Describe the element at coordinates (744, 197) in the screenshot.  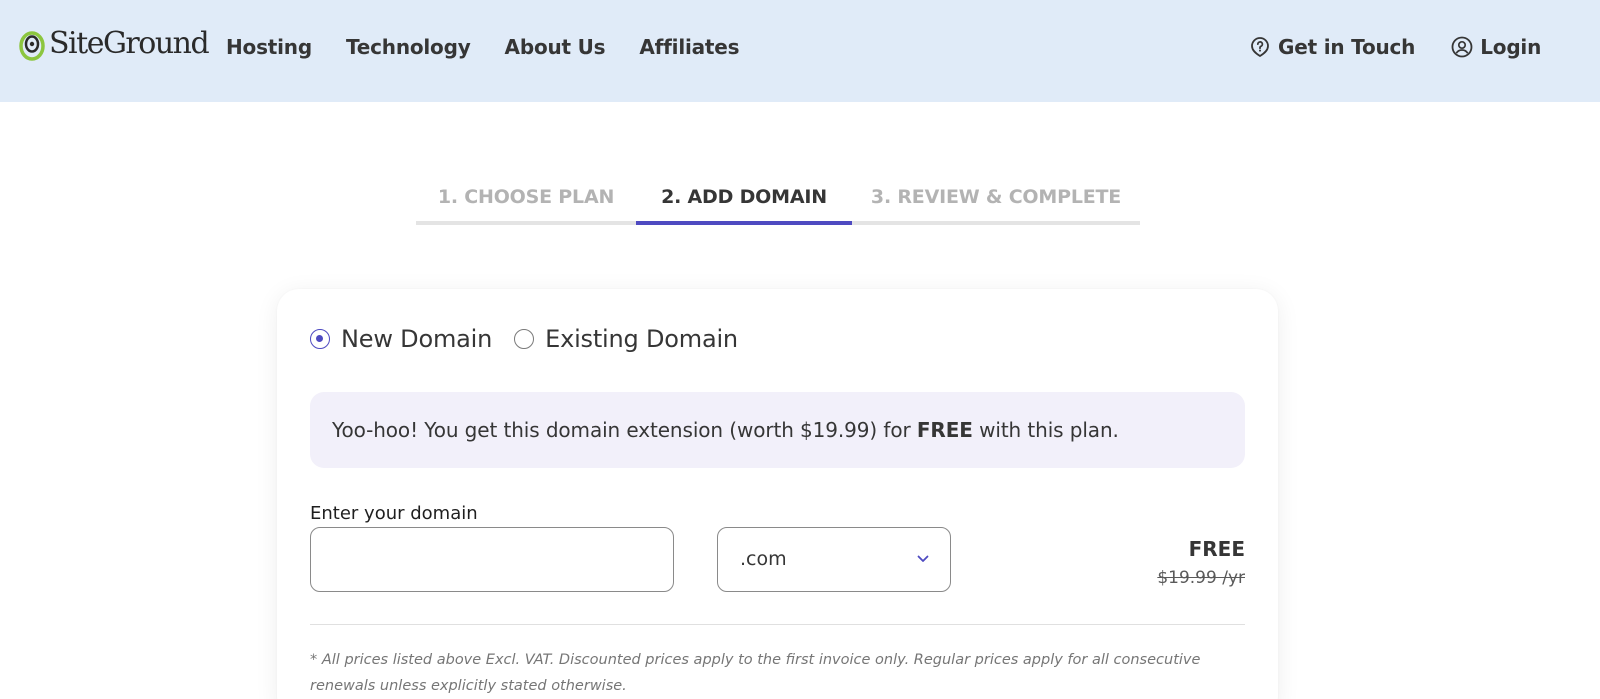
I see `step-label: 2. ADD DOMAIN` at that location.